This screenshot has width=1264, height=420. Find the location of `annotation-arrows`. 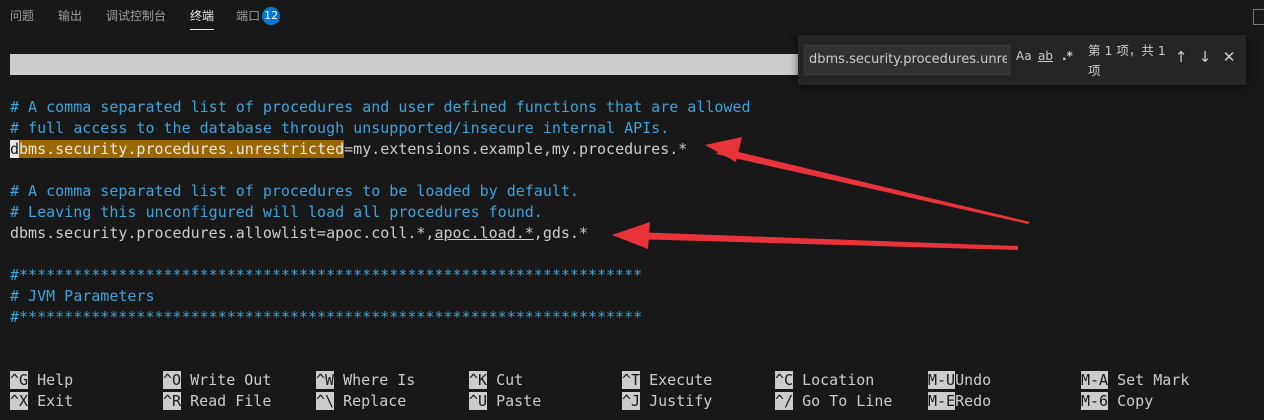

annotation-arrows is located at coordinates (821, 193).